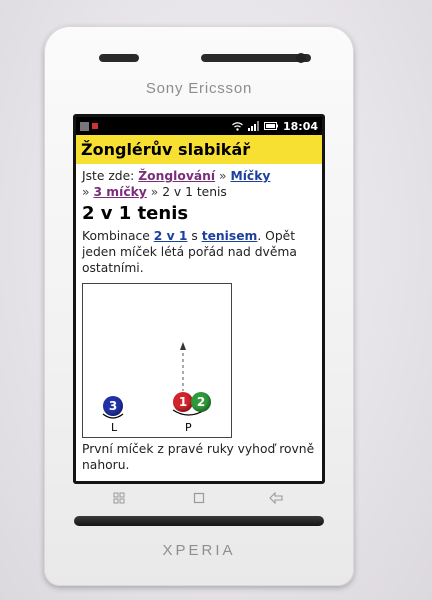  I want to click on status-bar: 18:04, so click(199, 126).